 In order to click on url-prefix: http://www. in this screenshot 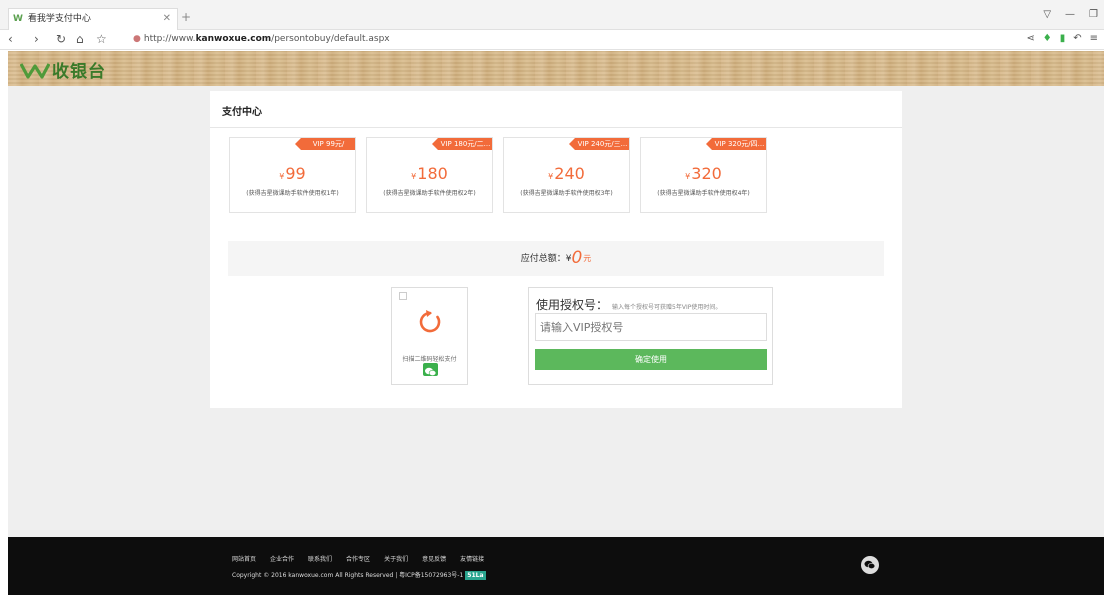, I will do `click(169, 39)`.